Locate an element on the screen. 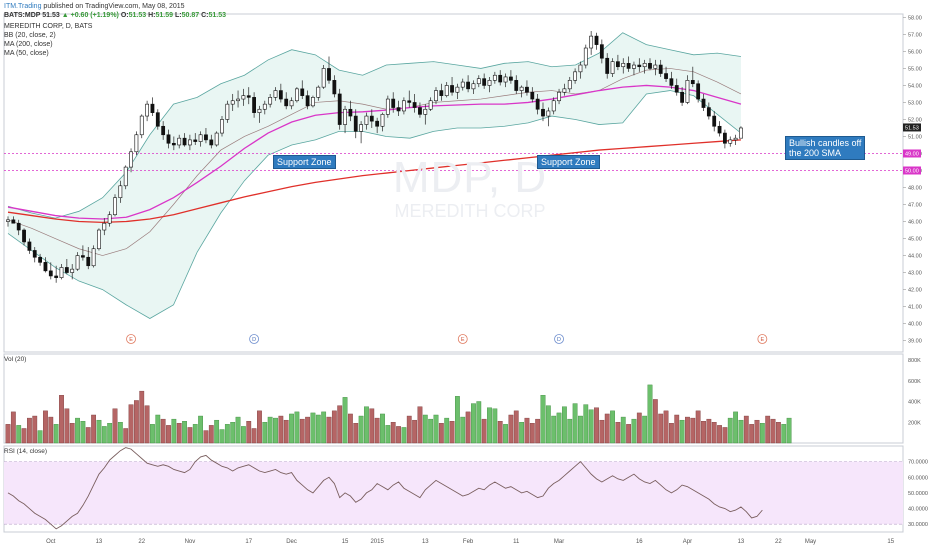  x-tick-label: Apr is located at coordinates (687, 542).